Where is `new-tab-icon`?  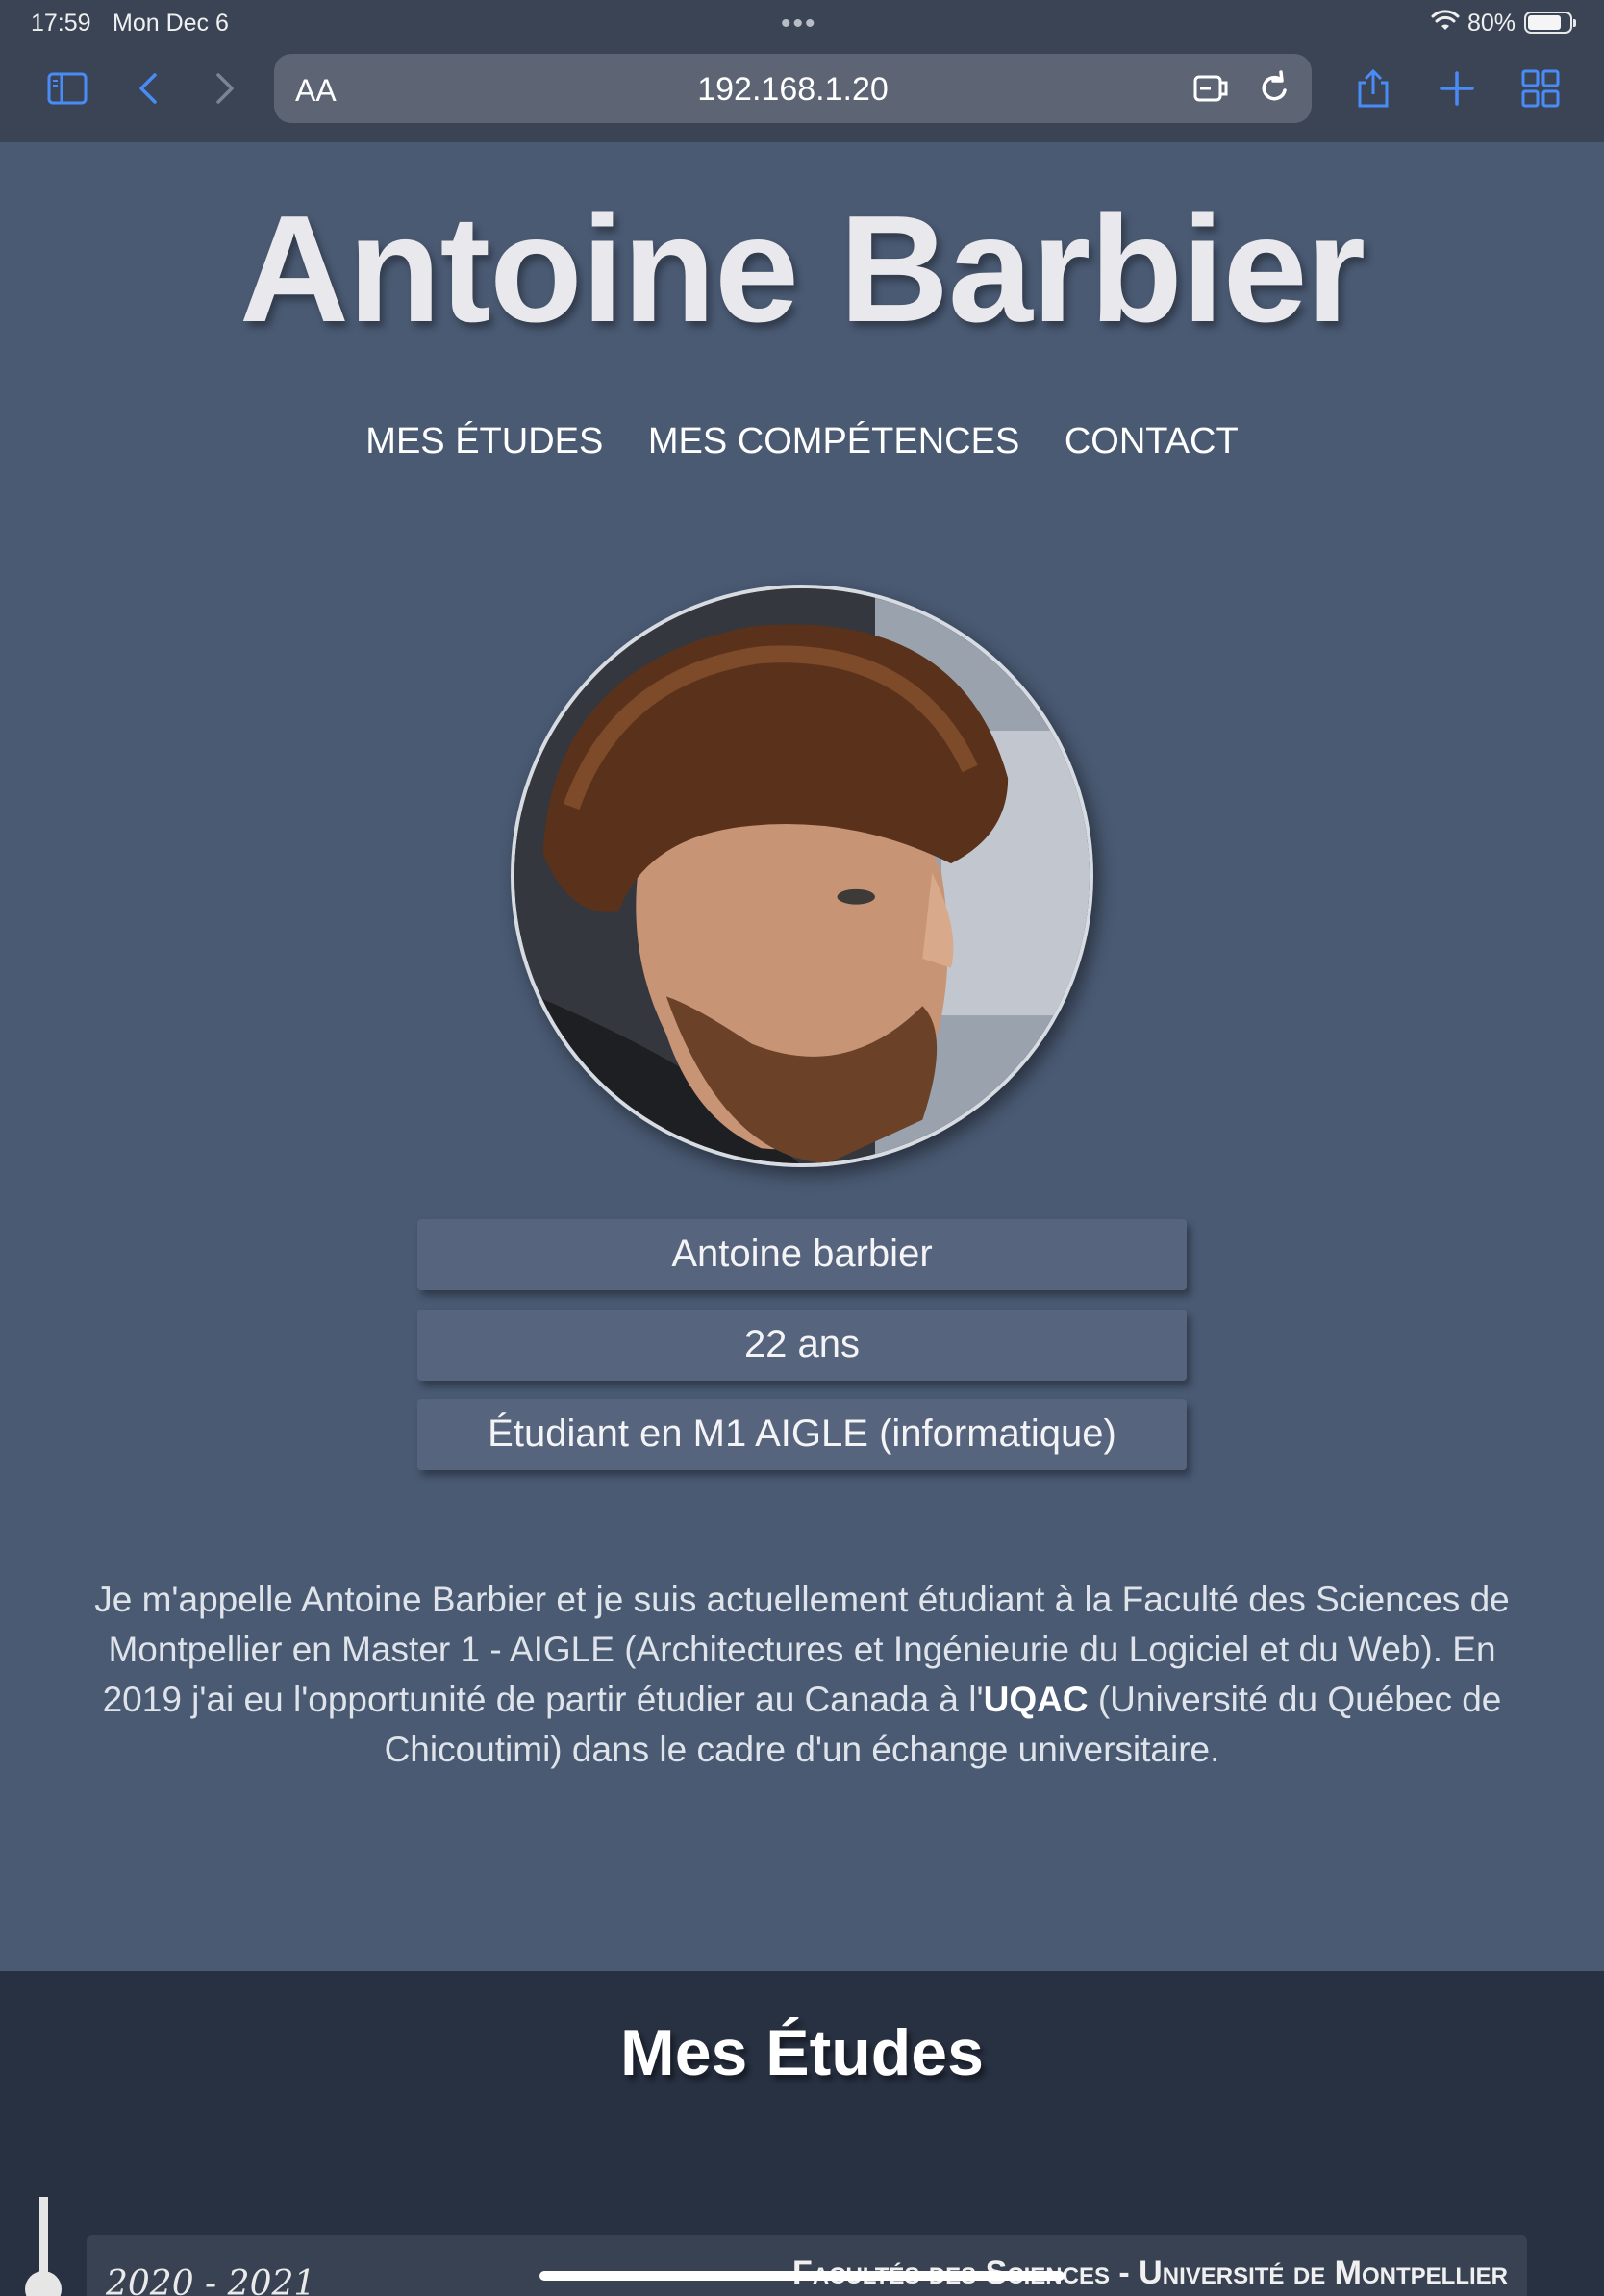
new-tab-icon is located at coordinates (1457, 88).